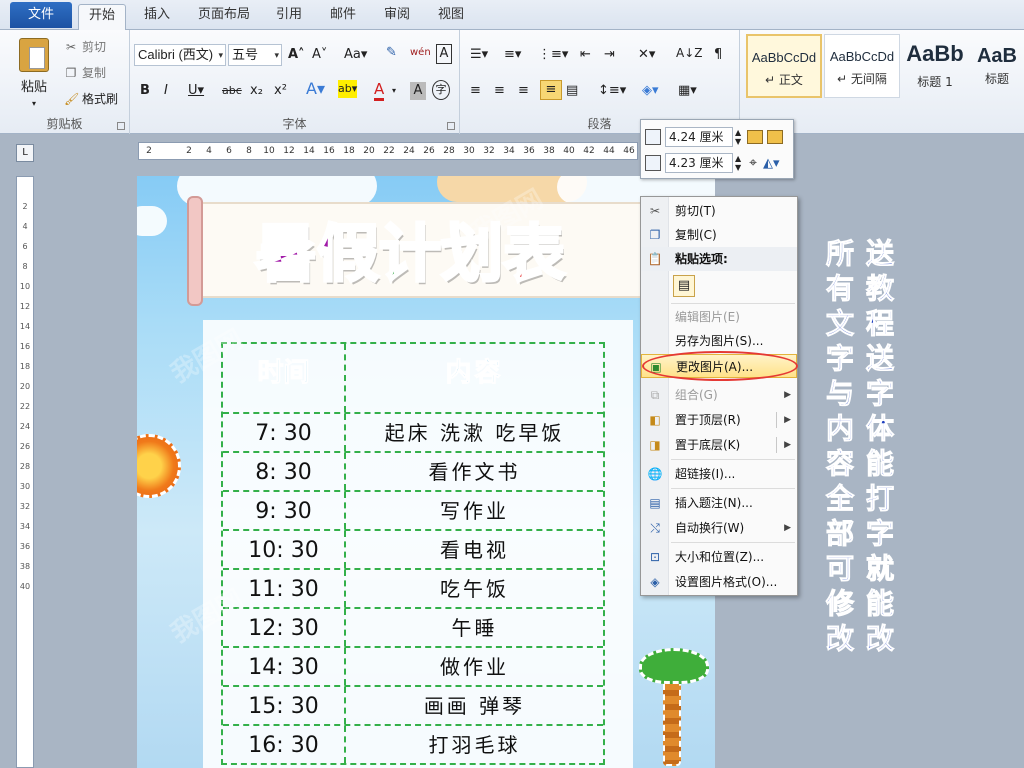 The height and width of the screenshot is (768, 1024). What do you see at coordinates (738, 137) in the screenshot?
I see `height-spinner-icon: ▲ ▼` at bounding box center [738, 137].